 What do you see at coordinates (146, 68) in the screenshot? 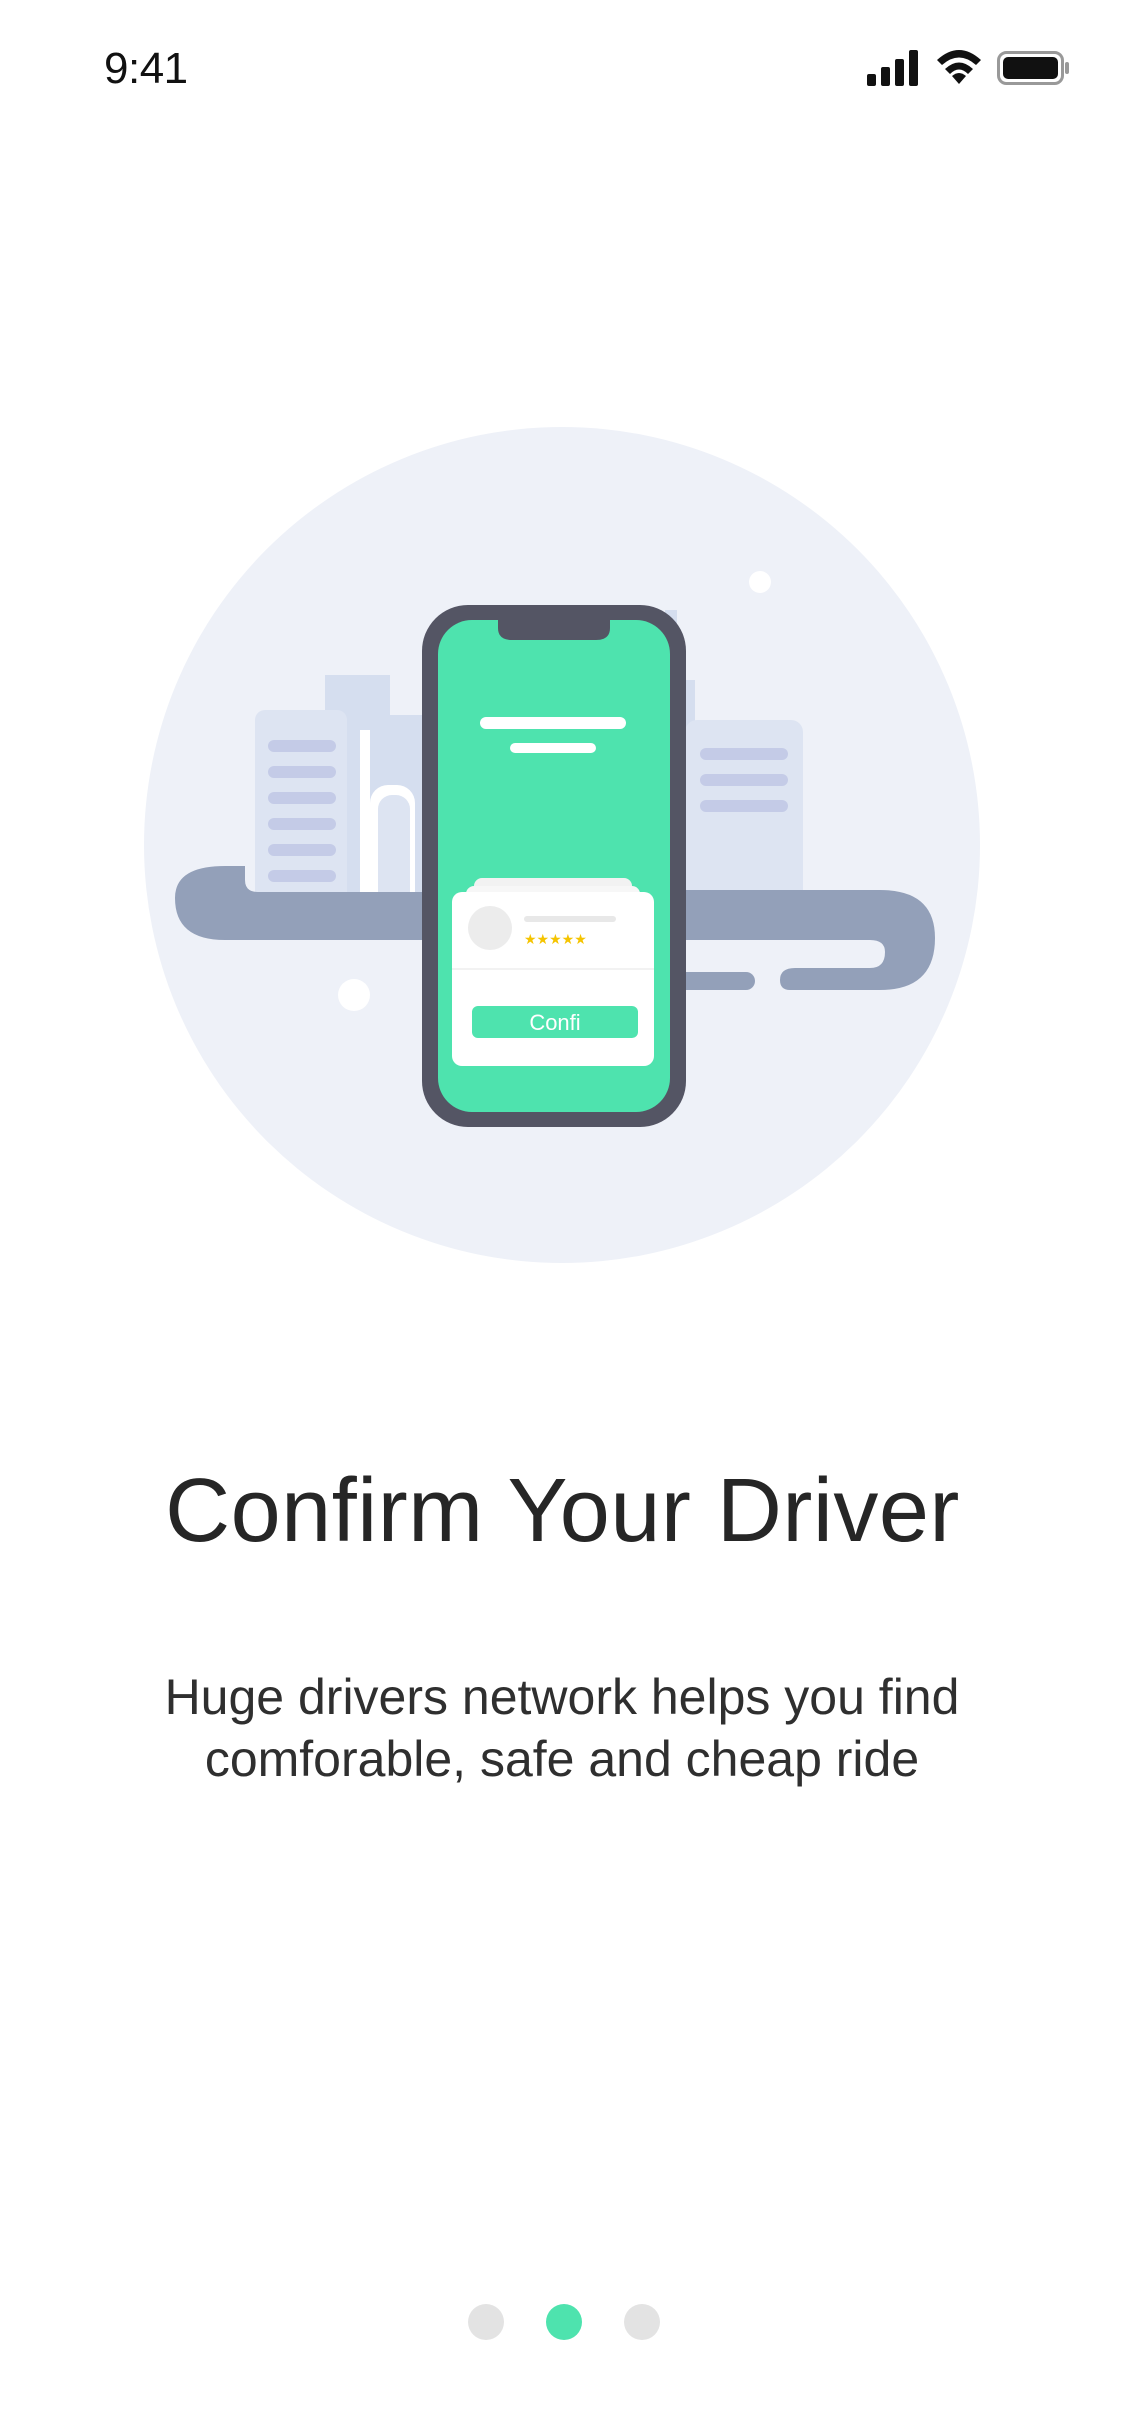
I see `status-time: 9:41` at bounding box center [146, 68].